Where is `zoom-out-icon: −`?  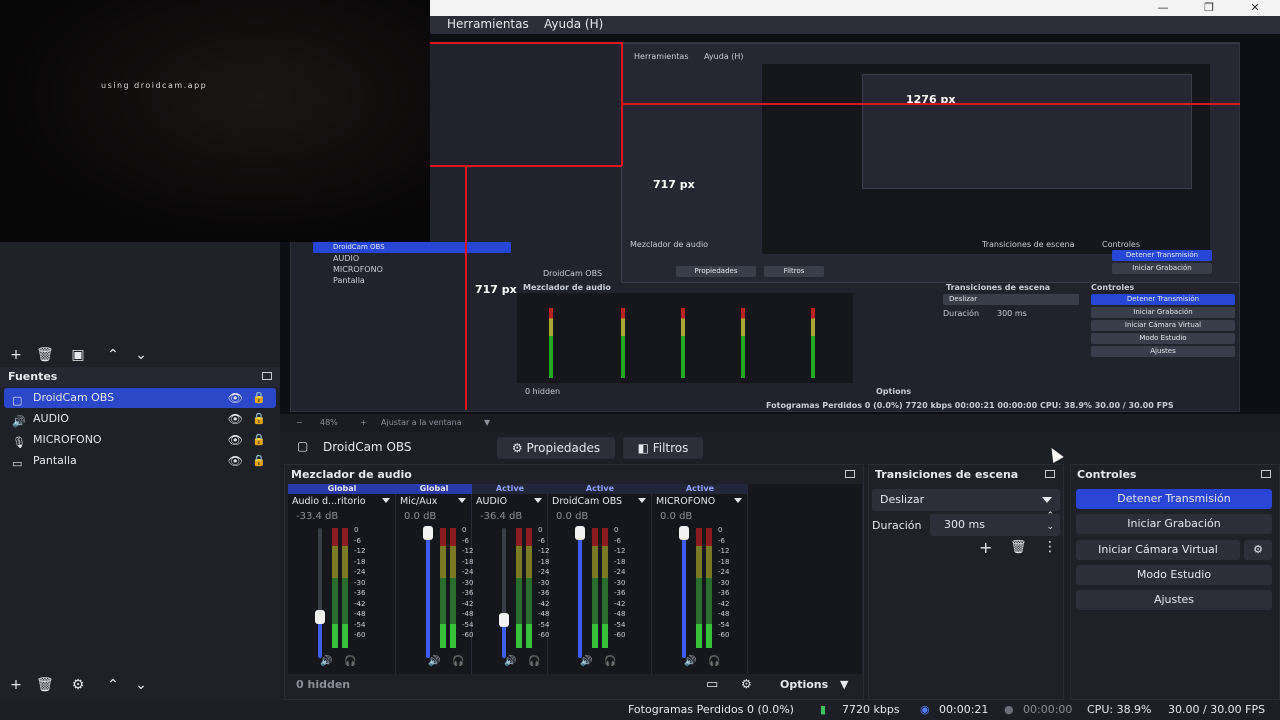 zoom-out-icon: − is located at coordinates (299, 422).